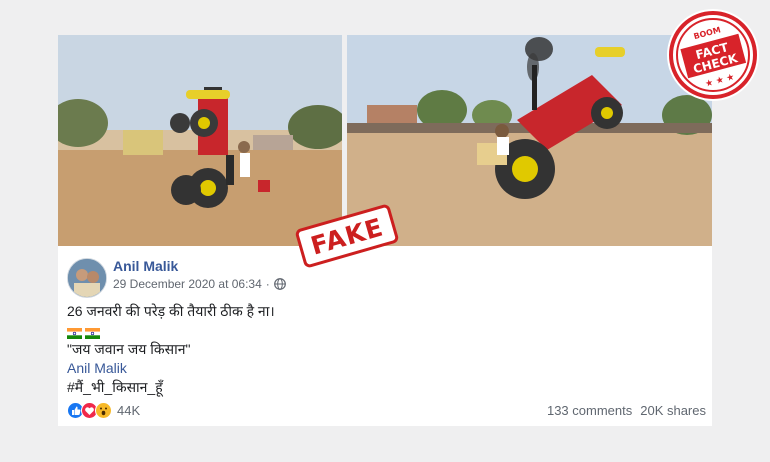 This screenshot has width=770, height=462. I want to click on reactions-summary: 44K, so click(103, 410).